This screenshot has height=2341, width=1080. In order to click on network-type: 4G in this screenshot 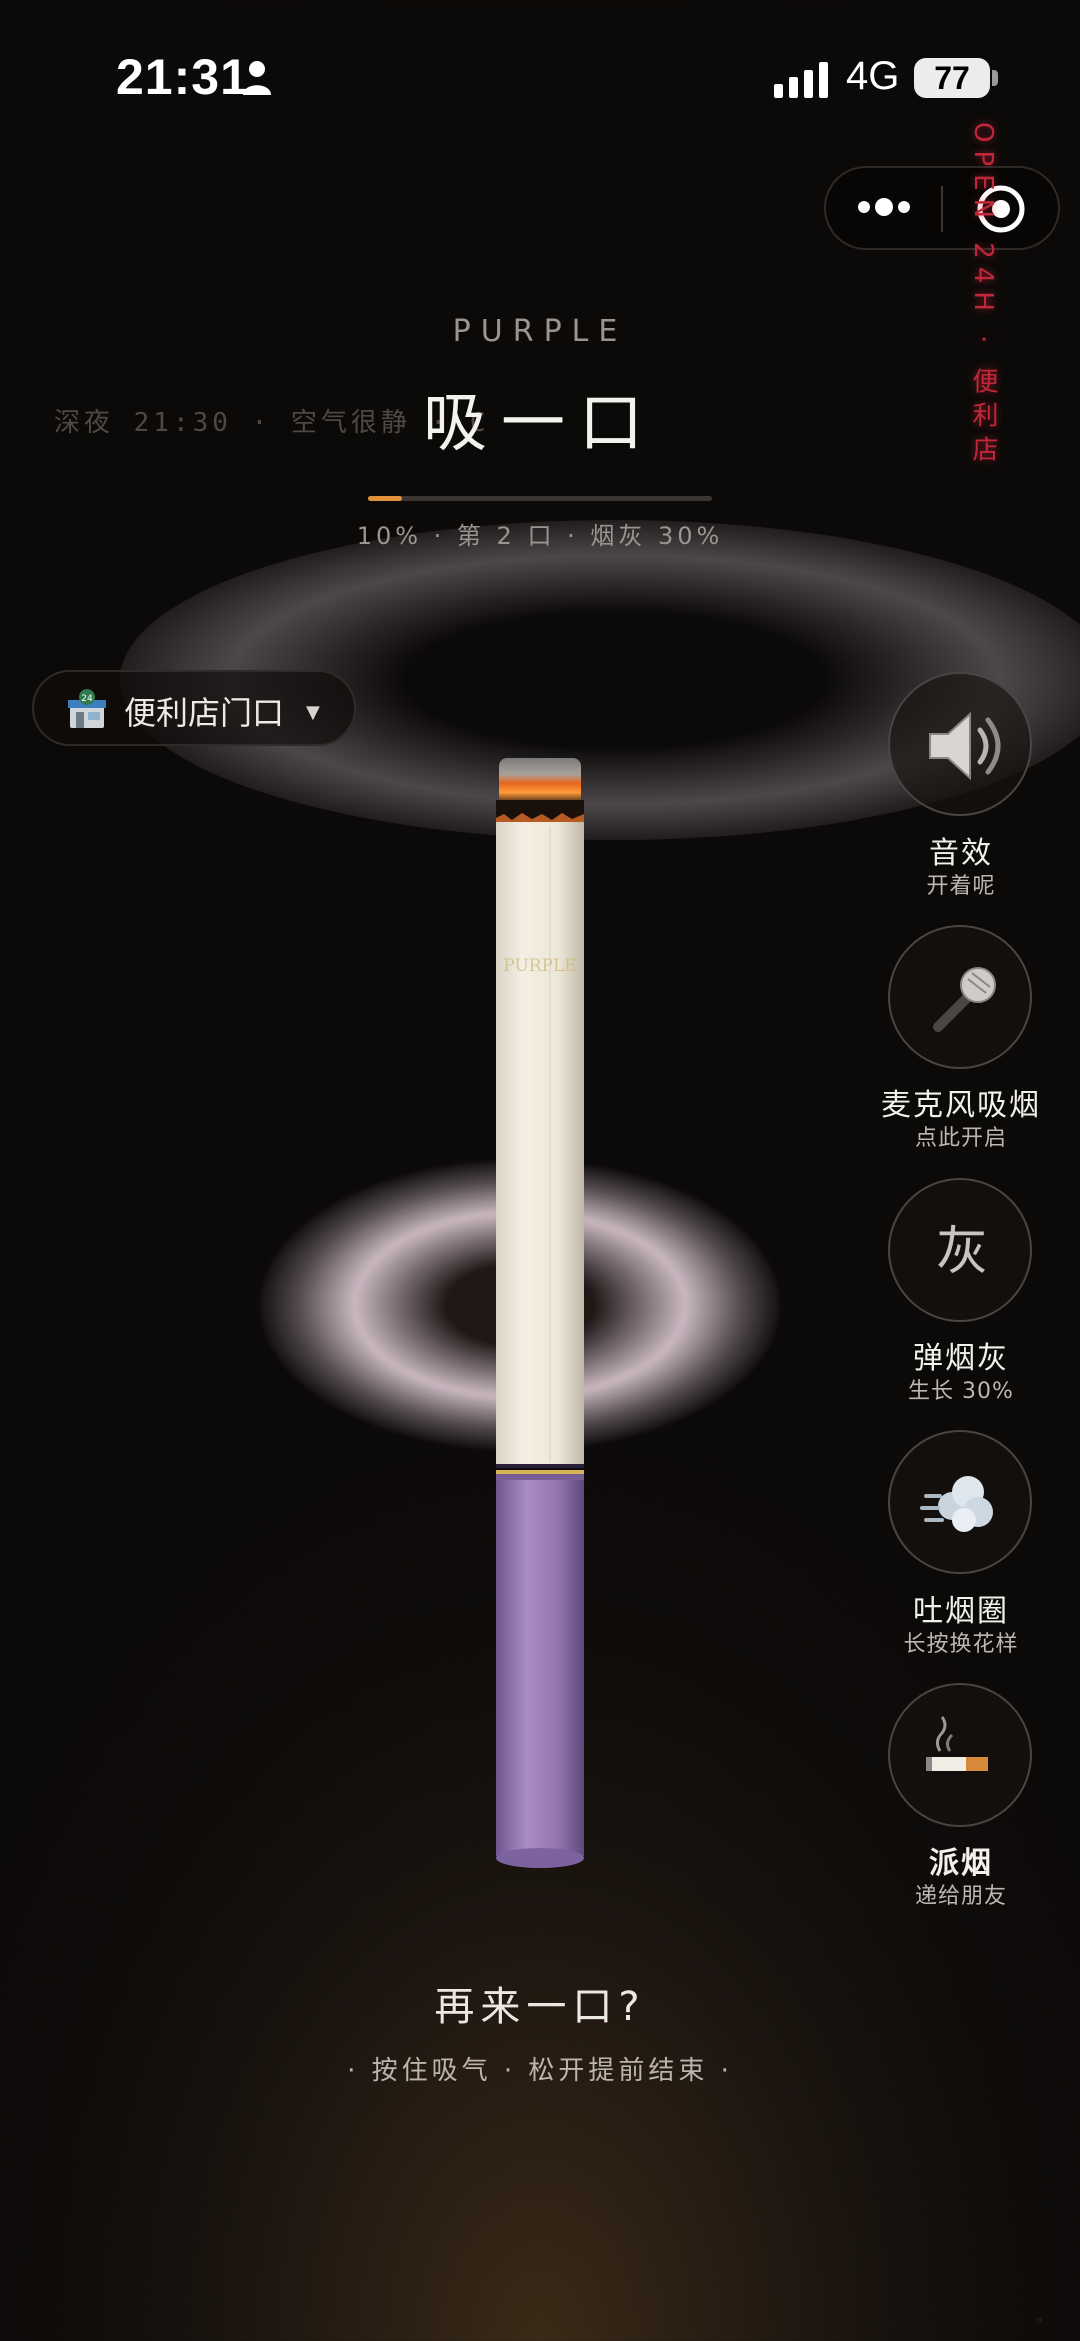, I will do `click(873, 76)`.